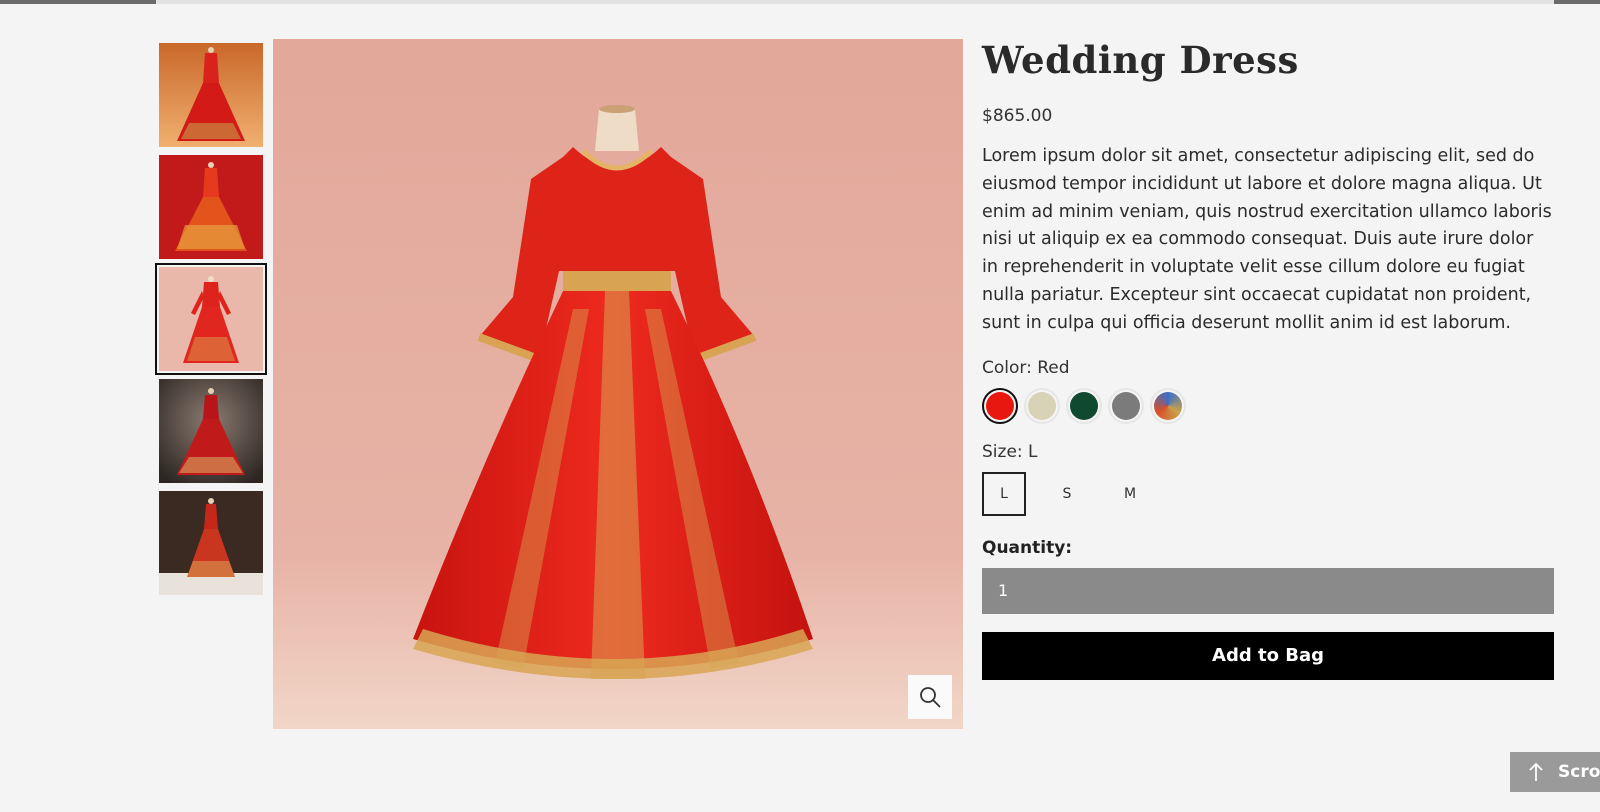 The width and height of the screenshot is (1600, 812). I want to click on top-progress-bar, so click(800, 2).